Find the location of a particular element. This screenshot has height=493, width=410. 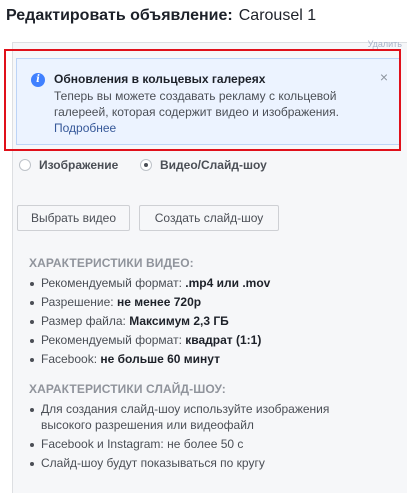

list-item: Размер файла: Максимум 2,3 ГБ is located at coordinates (214, 321).